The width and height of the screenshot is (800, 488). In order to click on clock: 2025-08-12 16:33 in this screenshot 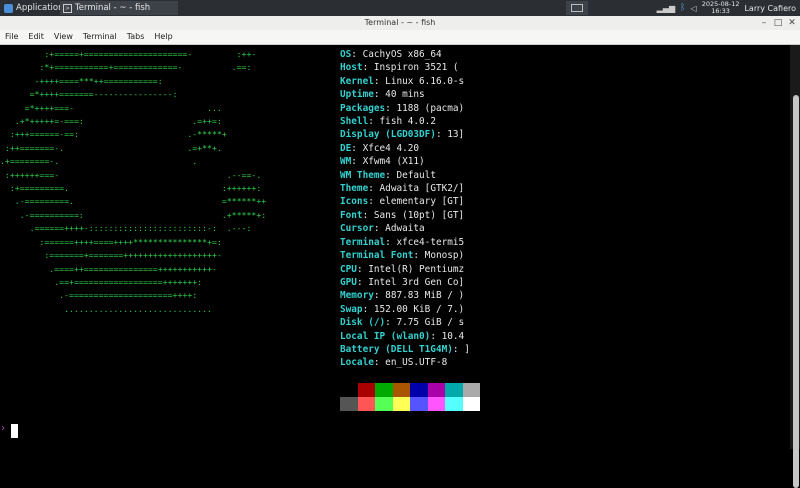, I will do `click(721, 8)`.